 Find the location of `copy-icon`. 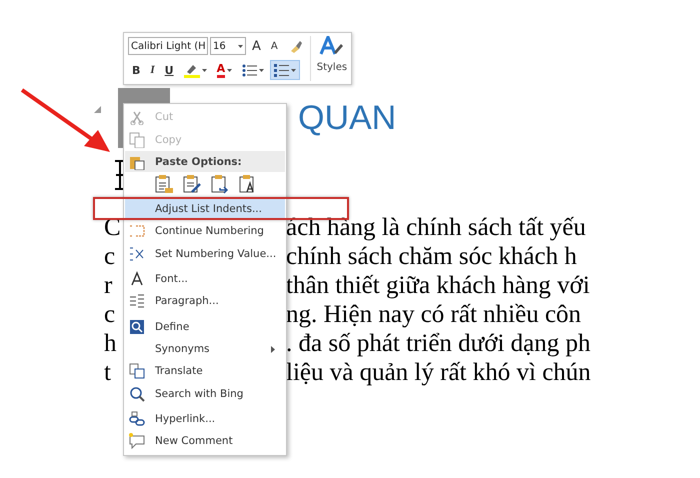

copy-icon is located at coordinates (137, 140).